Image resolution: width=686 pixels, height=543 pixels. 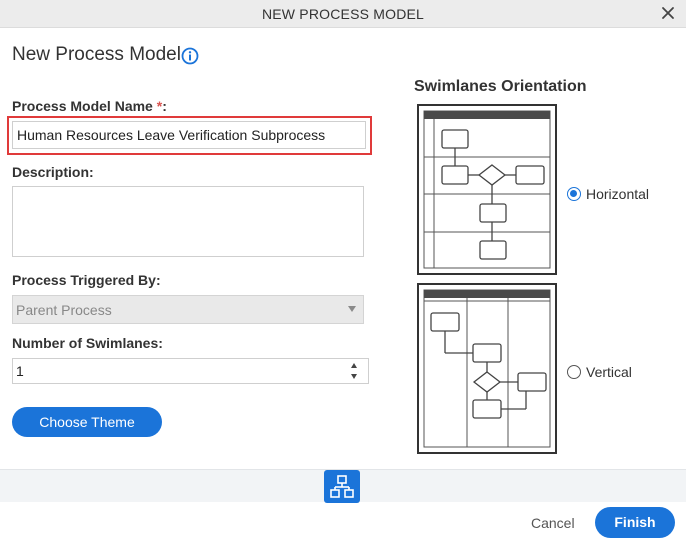 What do you see at coordinates (188, 221) in the screenshot?
I see `description-textarea` at bounding box center [188, 221].